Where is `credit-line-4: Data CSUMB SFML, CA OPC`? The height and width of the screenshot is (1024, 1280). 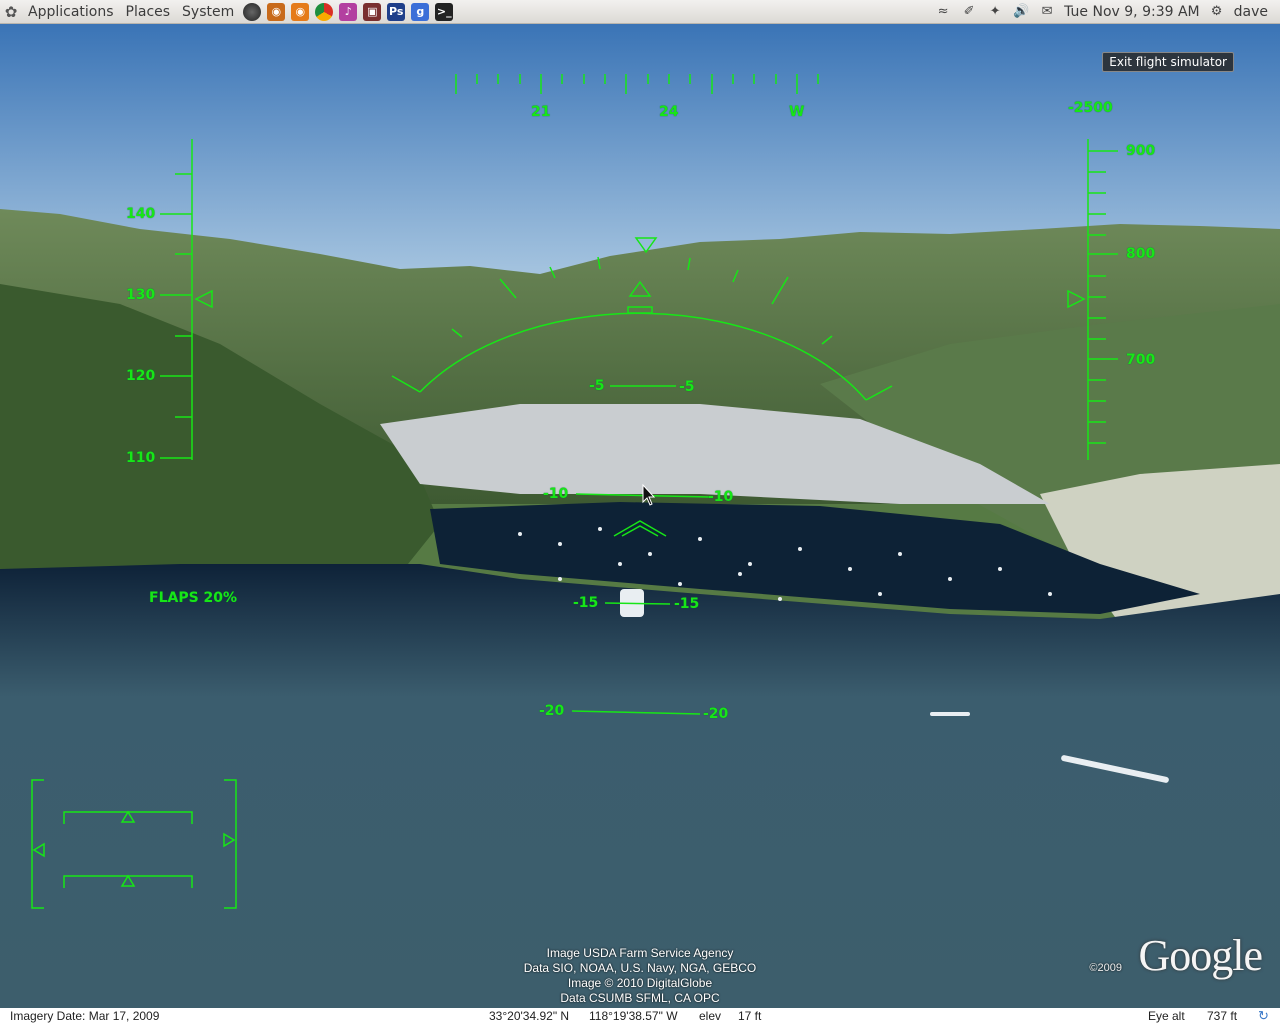 credit-line-4: Data CSUMB SFML, CA OPC is located at coordinates (640, 998).